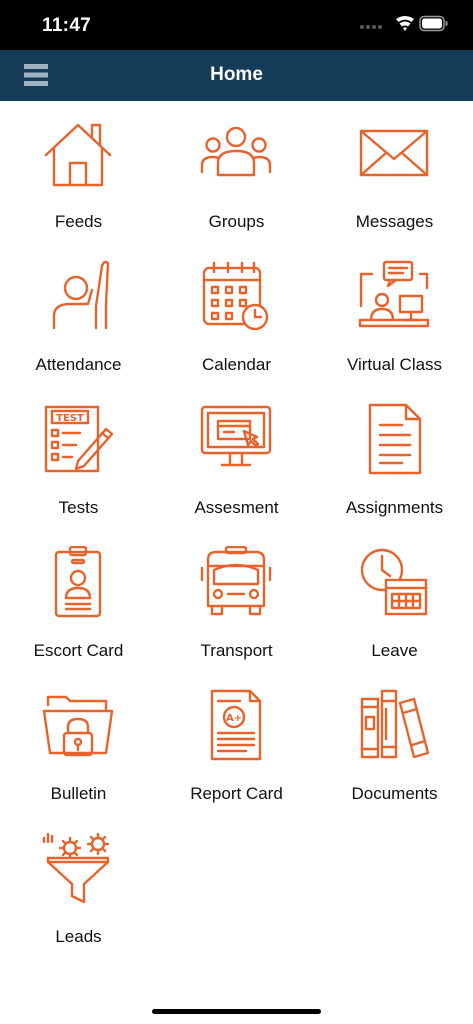  Describe the element at coordinates (394, 296) in the screenshot. I see `virtual-class-icon` at that location.